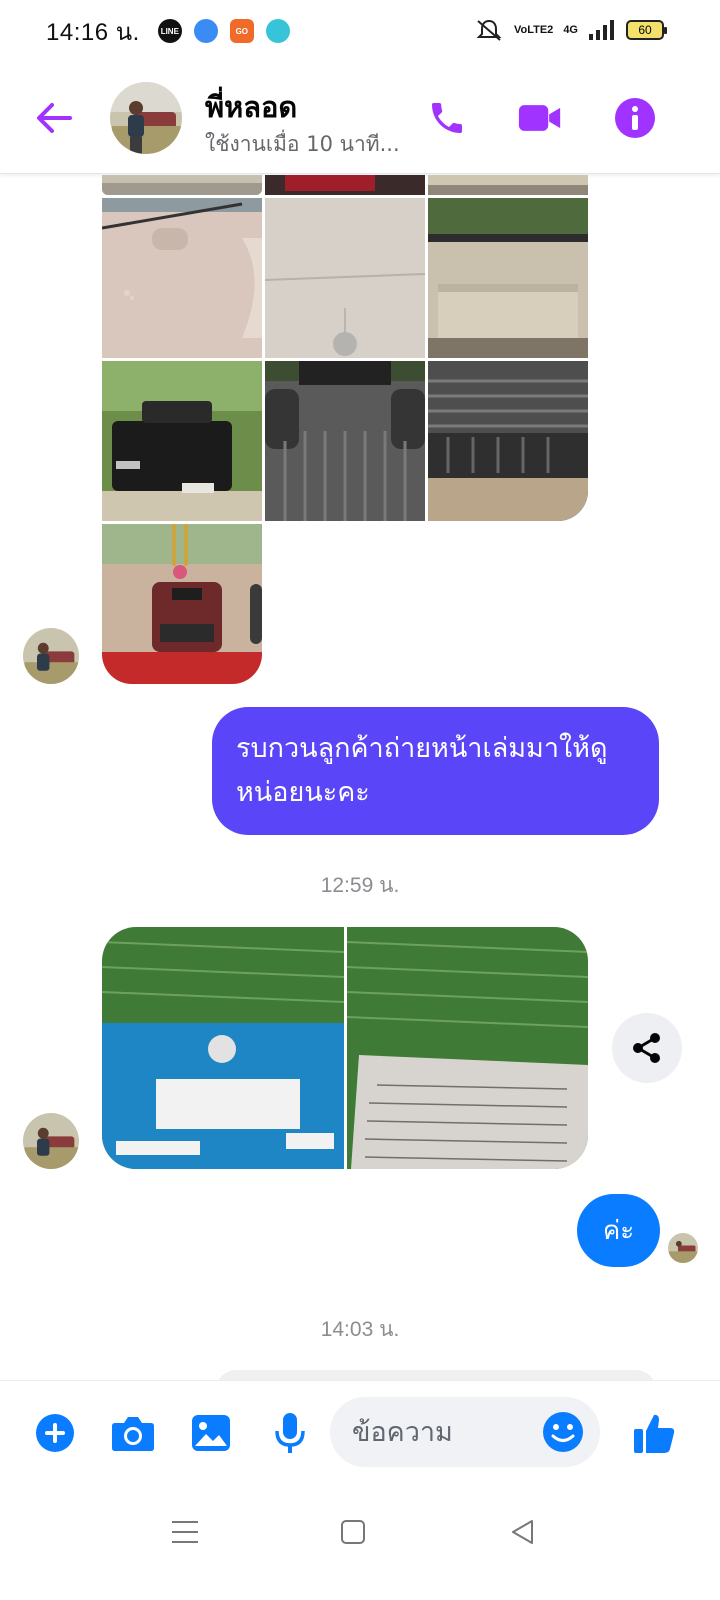  I want to click on paw-app-icon, so click(277, 31).